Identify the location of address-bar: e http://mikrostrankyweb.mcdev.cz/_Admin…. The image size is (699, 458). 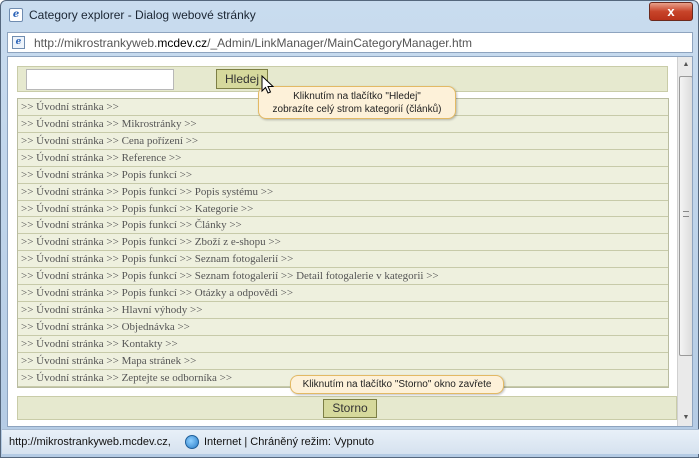
(350, 42).